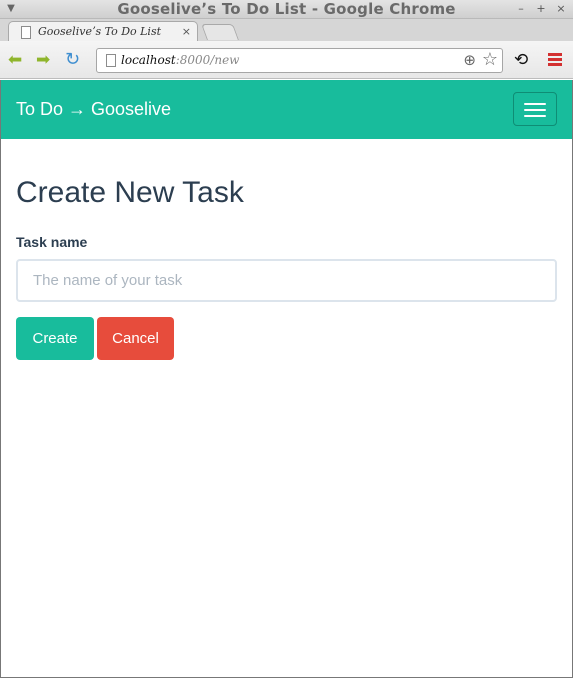 This screenshot has width=573, height=678. Describe the element at coordinates (186, 32) in the screenshot. I see `tab-close-icon: ×` at that location.